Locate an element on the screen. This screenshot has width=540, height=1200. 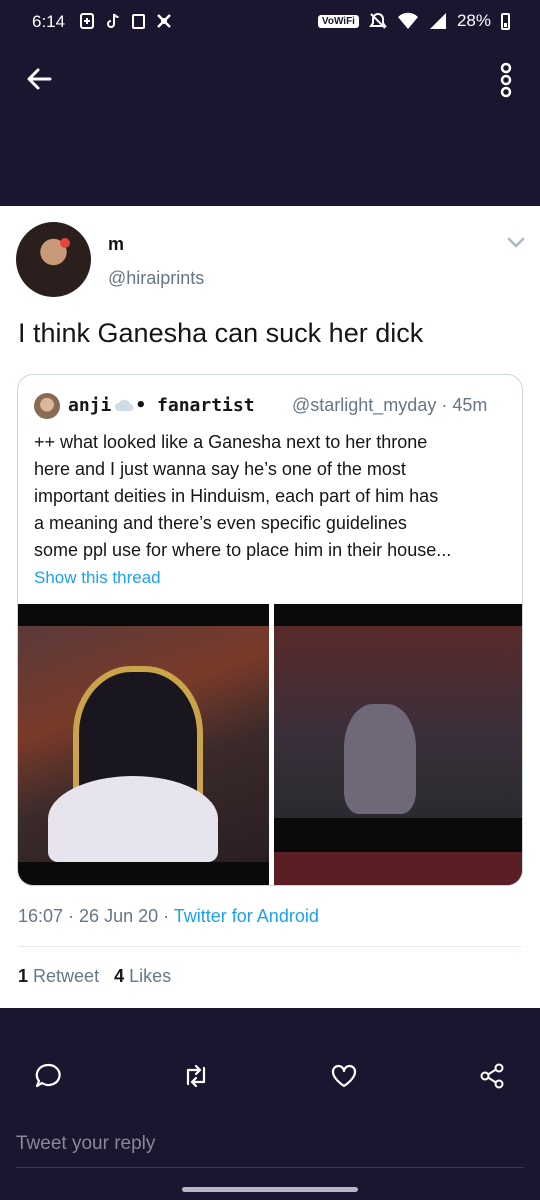
show-thread-link: Show this thread is located at coordinates (97, 578).